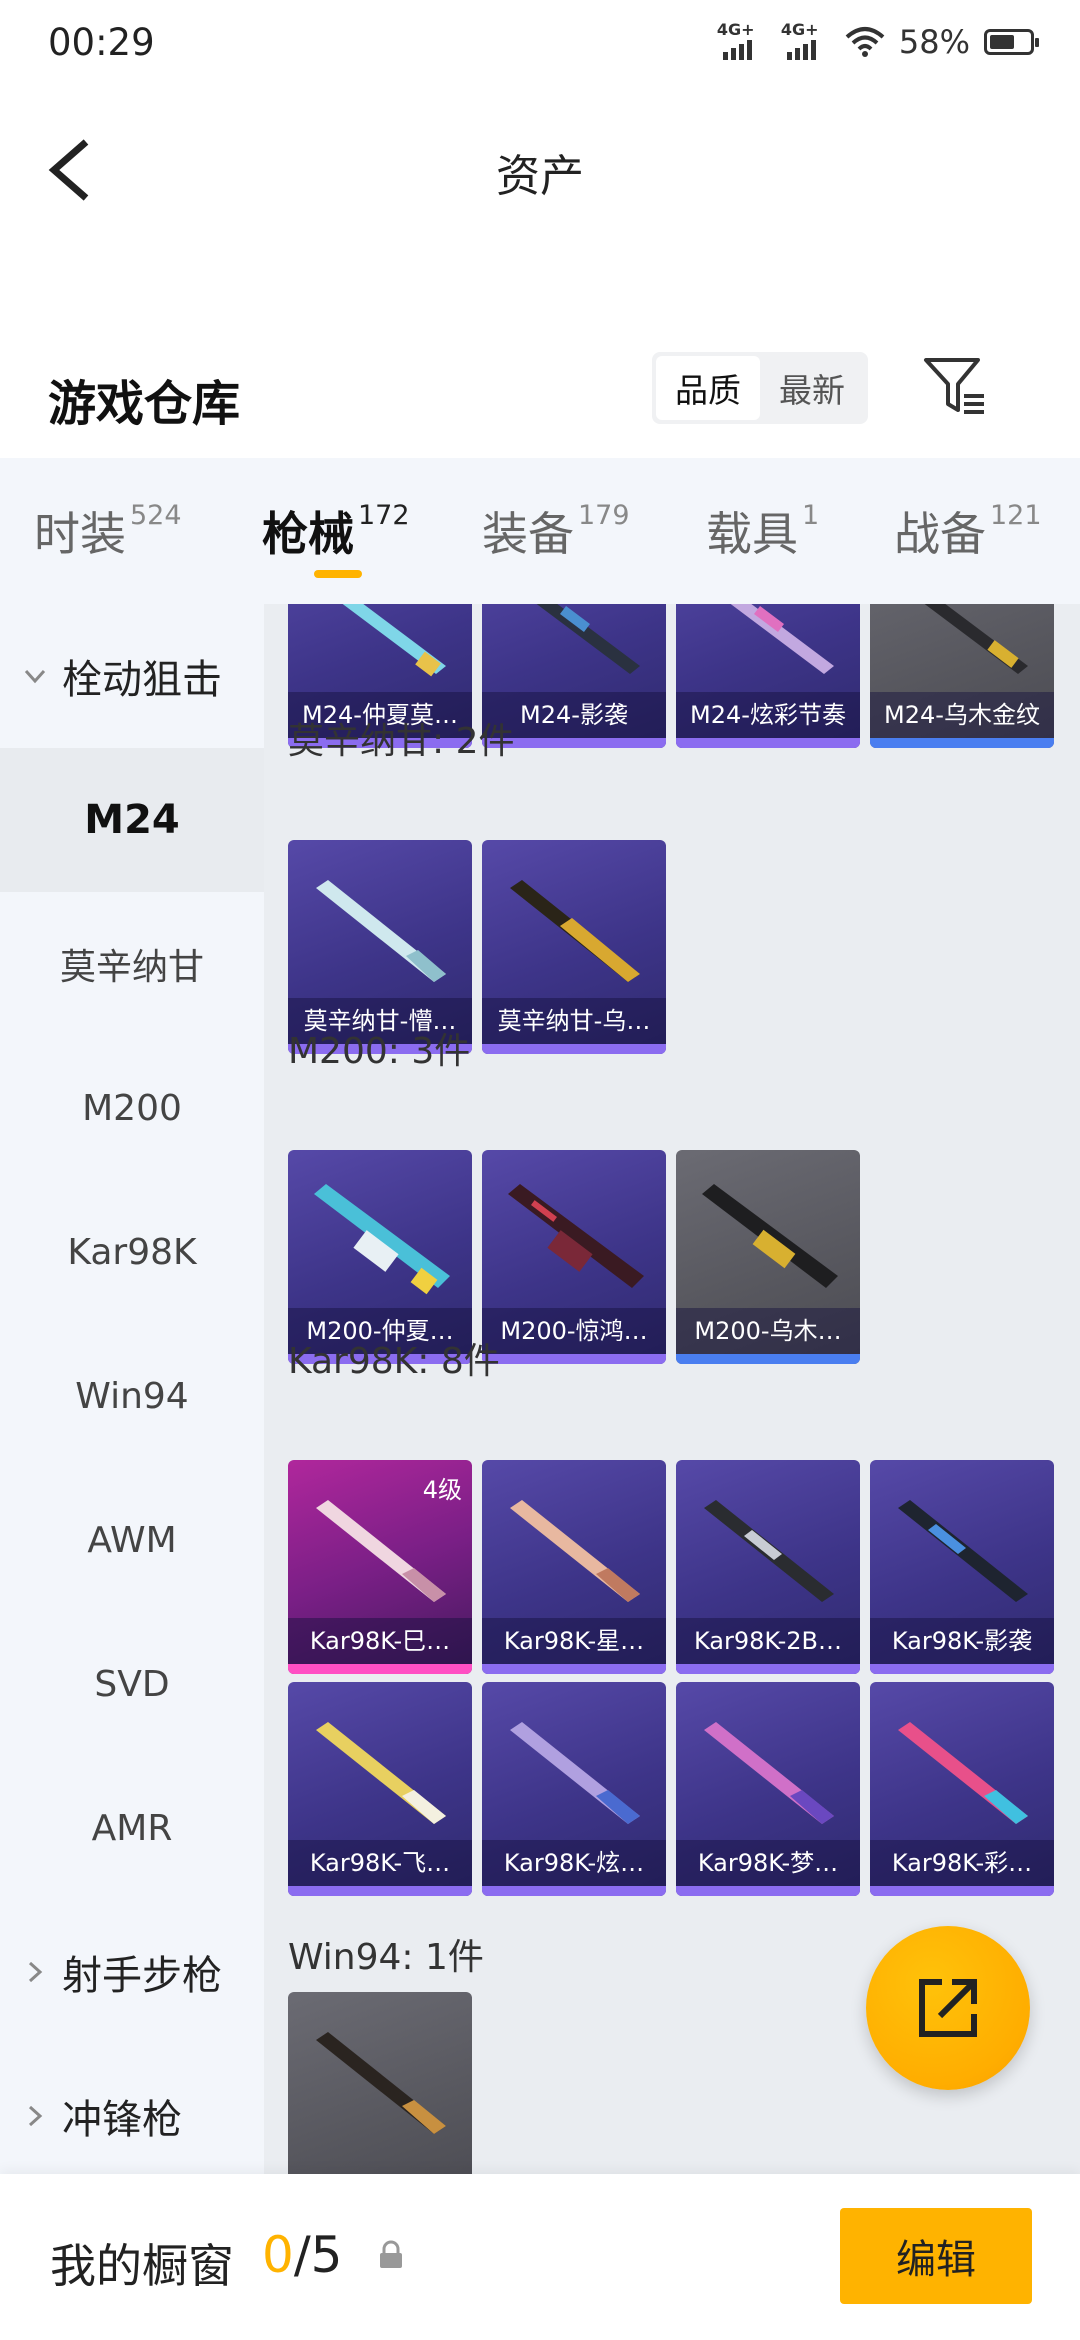  Describe the element at coordinates (108, 538) in the screenshot. I see `tab-fashion: 时装 524` at that location.